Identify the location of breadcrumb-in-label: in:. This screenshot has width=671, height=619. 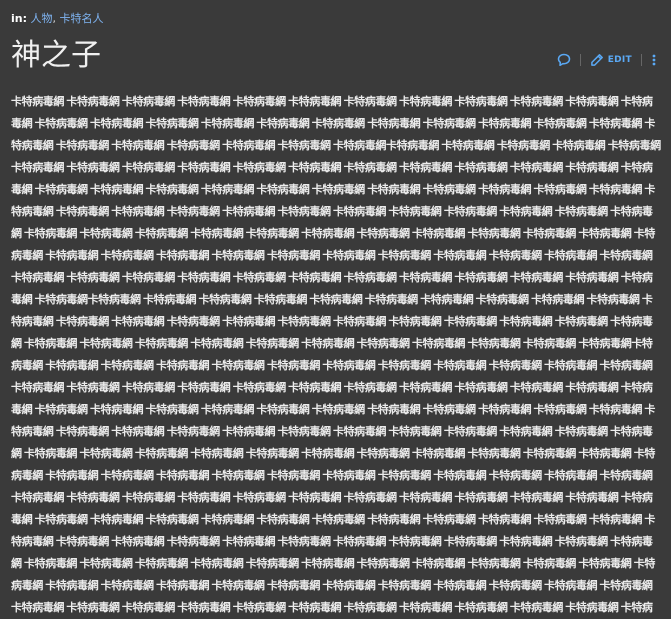
(19, 18).